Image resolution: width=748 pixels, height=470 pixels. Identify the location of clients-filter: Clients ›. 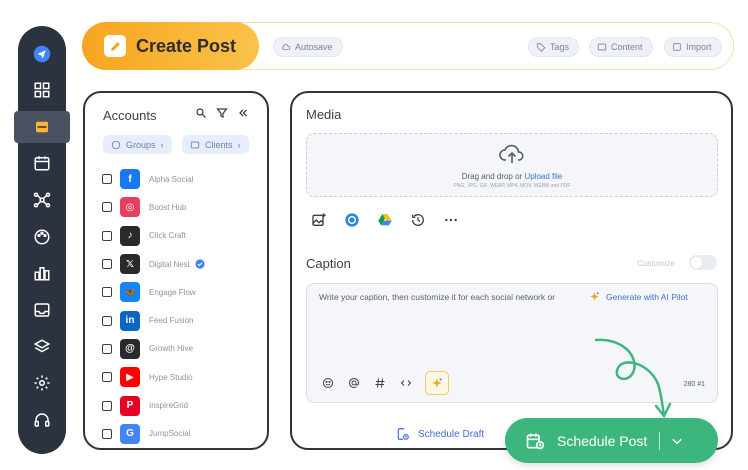
(215, 144).